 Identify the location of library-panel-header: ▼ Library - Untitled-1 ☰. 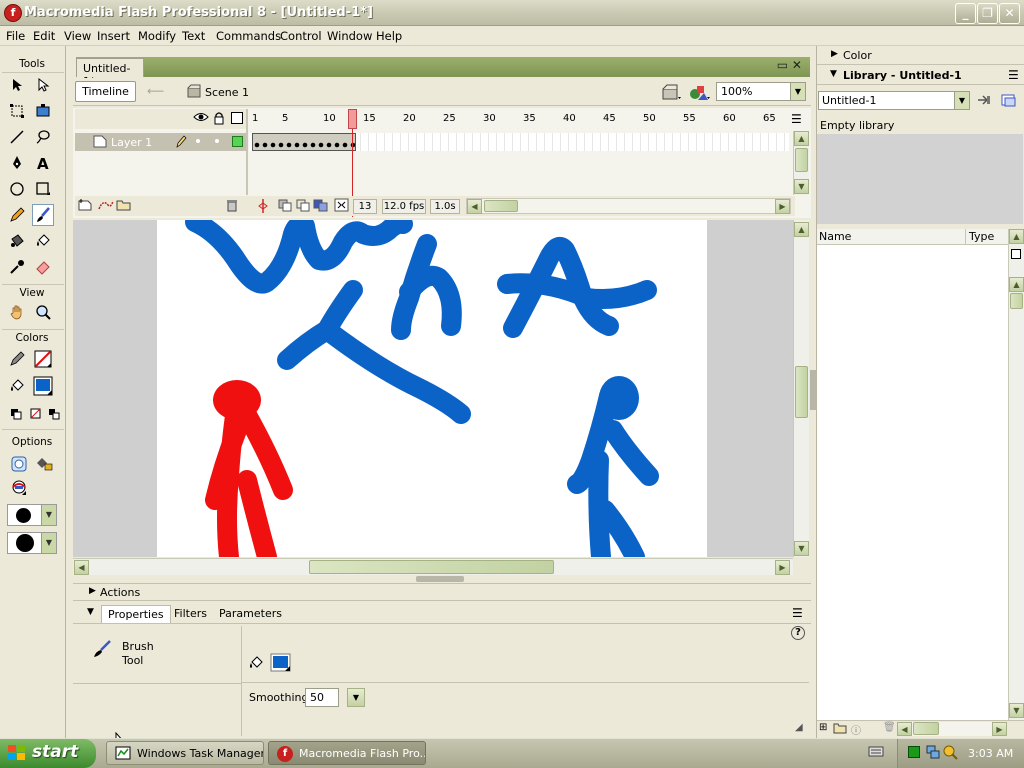
(920, 75).